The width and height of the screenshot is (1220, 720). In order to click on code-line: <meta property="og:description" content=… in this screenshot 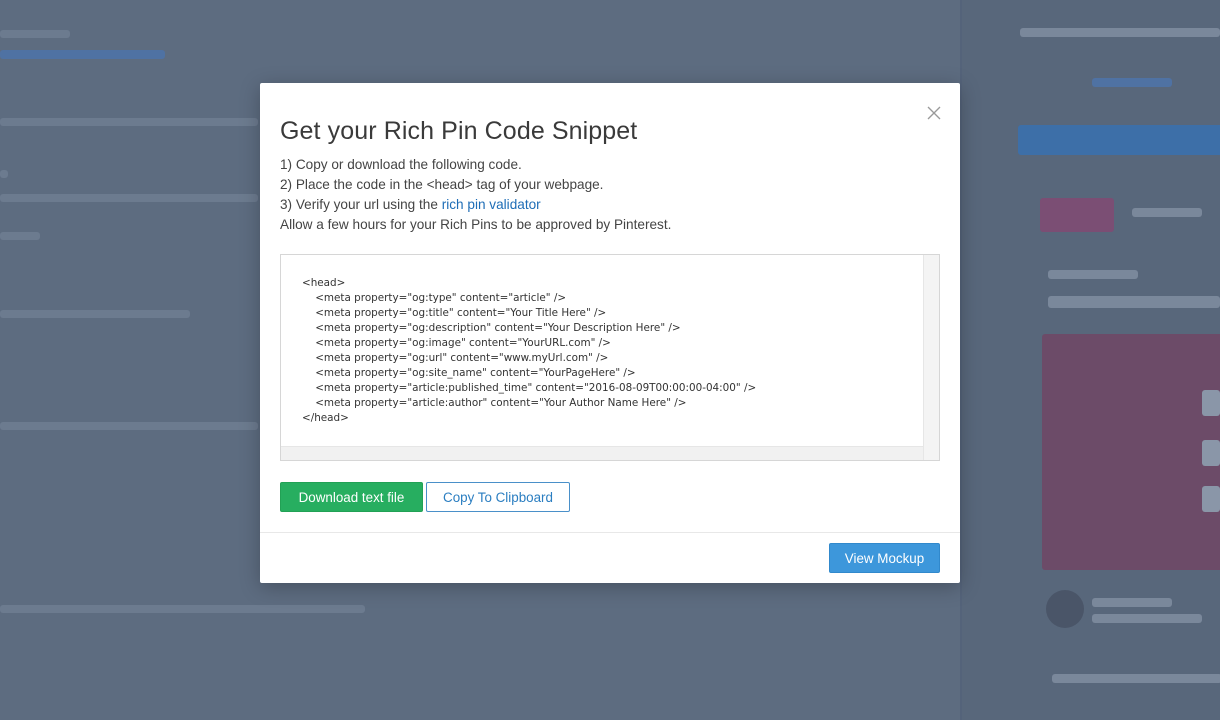, I will do `click(491, 328)`.